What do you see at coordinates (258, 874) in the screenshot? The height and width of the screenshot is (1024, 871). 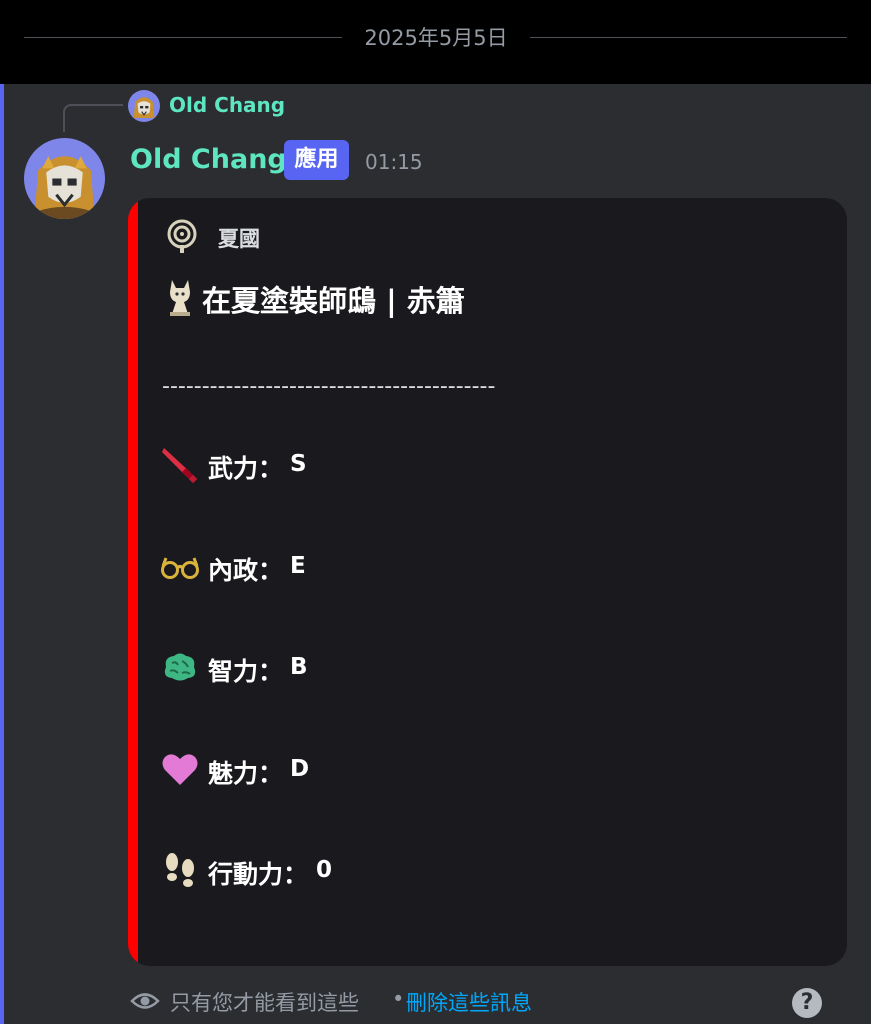 I see `stat-label: 行動力：` at bounding box center [258, 874].